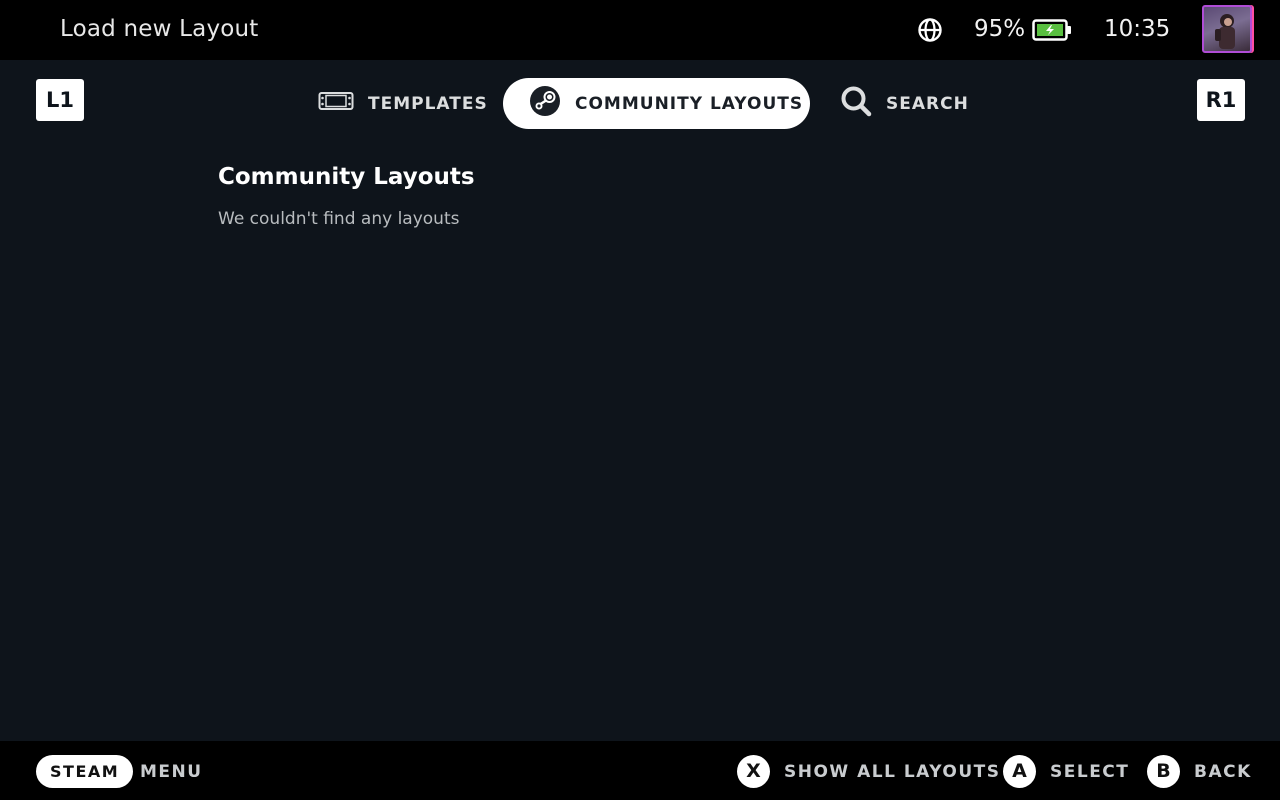 Image resolution: width=1280 pixels, height=800 pixels. What do you see at coordinates (856, 103) in the screenshot?
I see `search-icon` at bounding box center [856, 103].